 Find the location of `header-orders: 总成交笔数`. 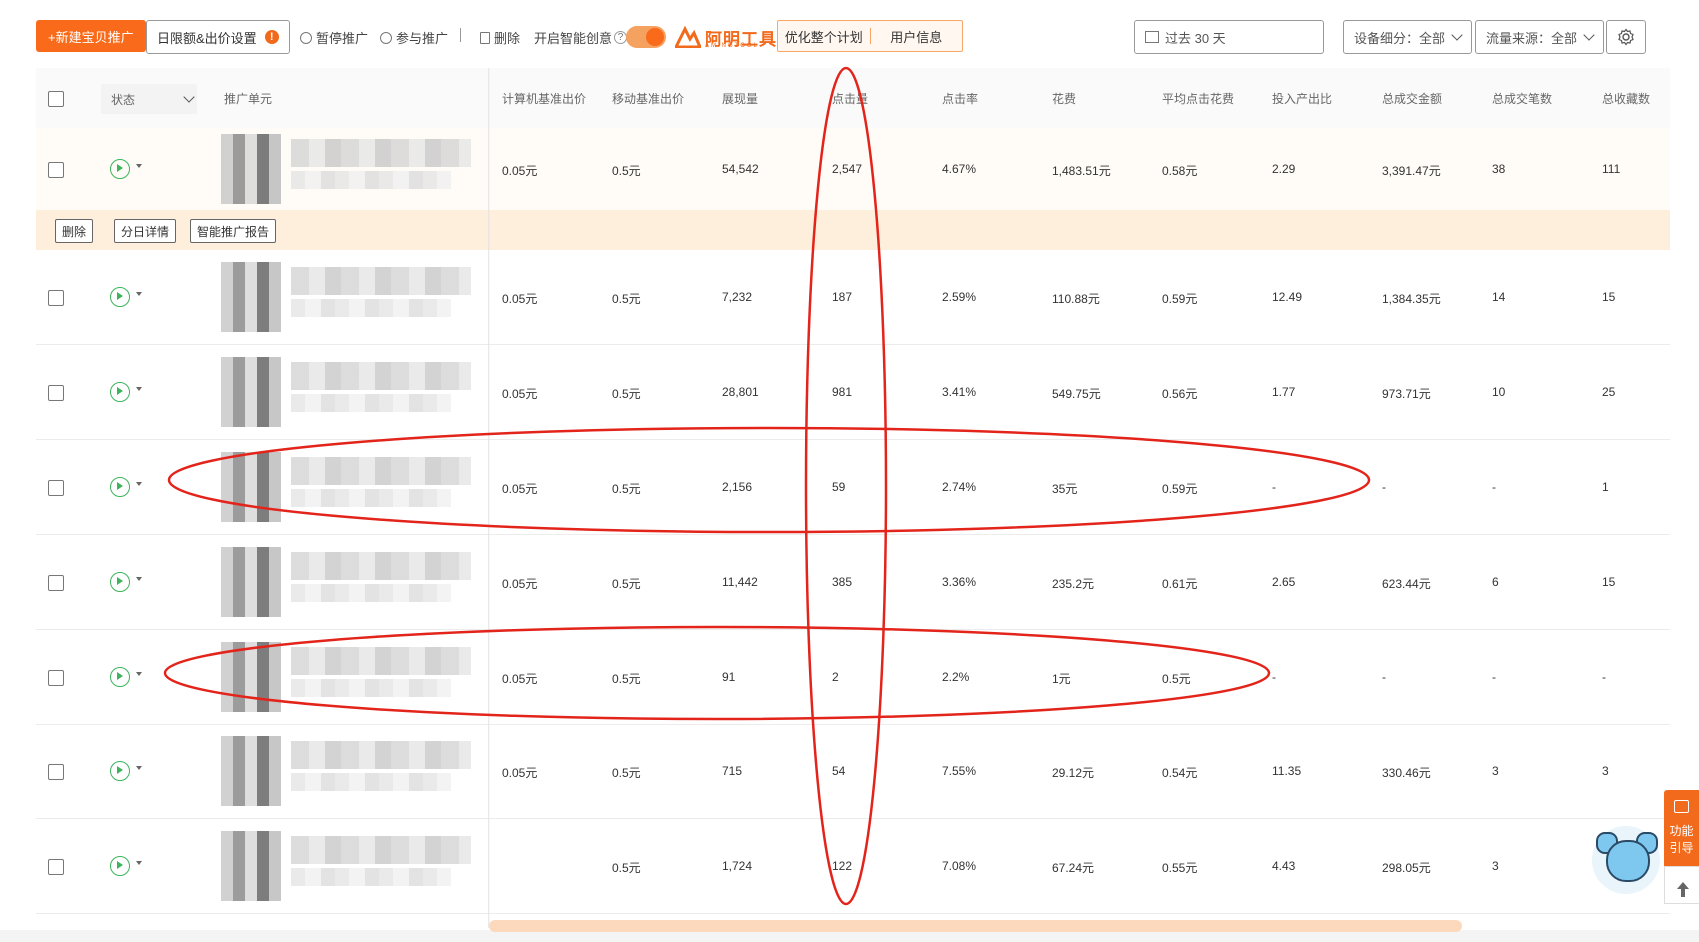

header-orders: 总成交笔数 is located at coordinates (1522, 98).